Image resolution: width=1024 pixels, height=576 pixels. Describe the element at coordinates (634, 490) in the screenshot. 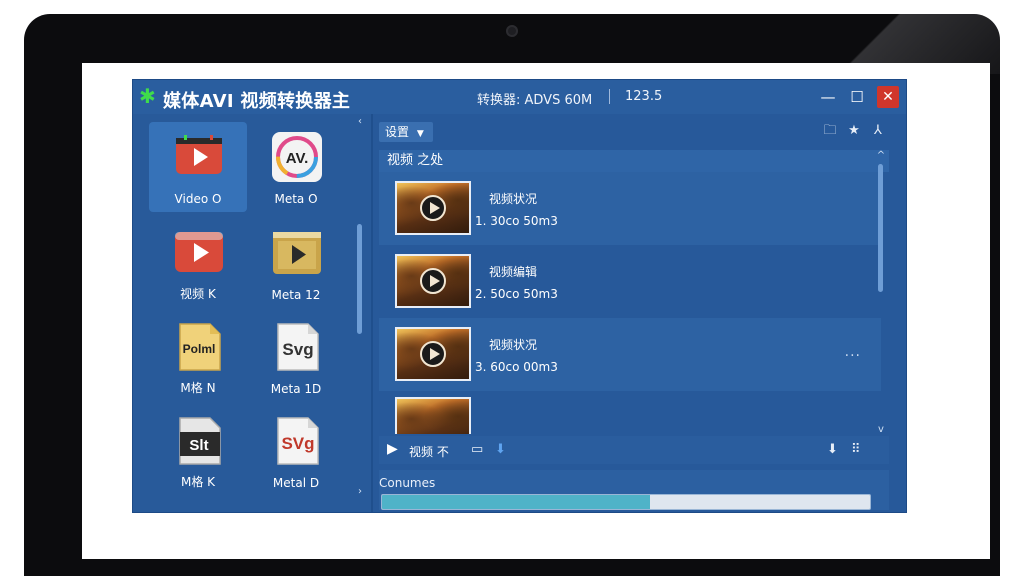

I see `progress-section: Conumes` at that location.